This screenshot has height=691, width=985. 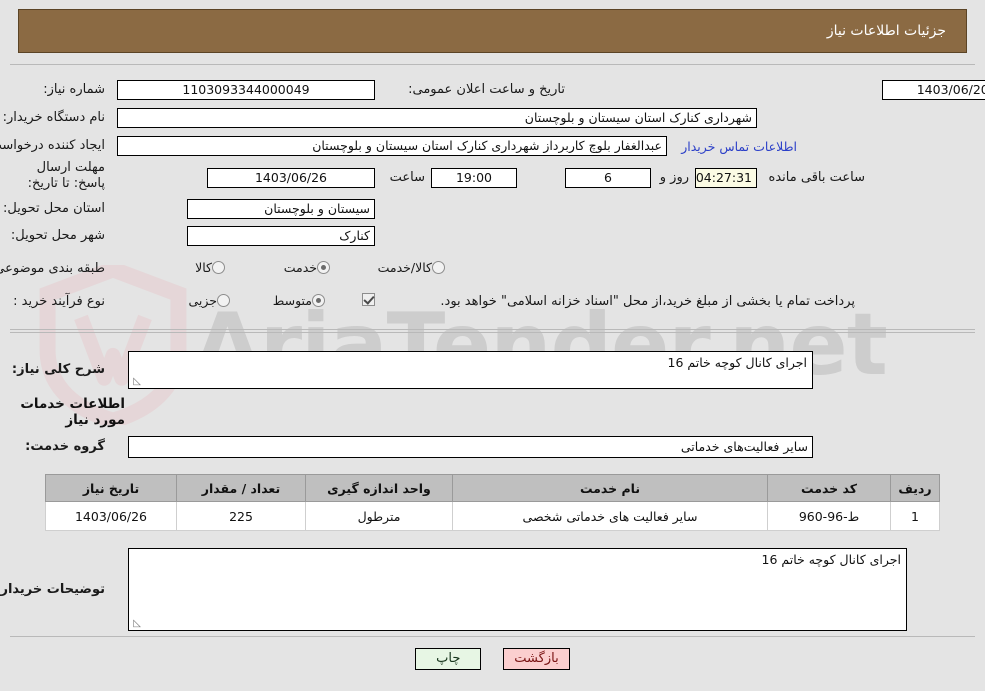 I want to click on buyer-notes-label-wrap: توضیحات خریدار:, so click(x=52, y=589).